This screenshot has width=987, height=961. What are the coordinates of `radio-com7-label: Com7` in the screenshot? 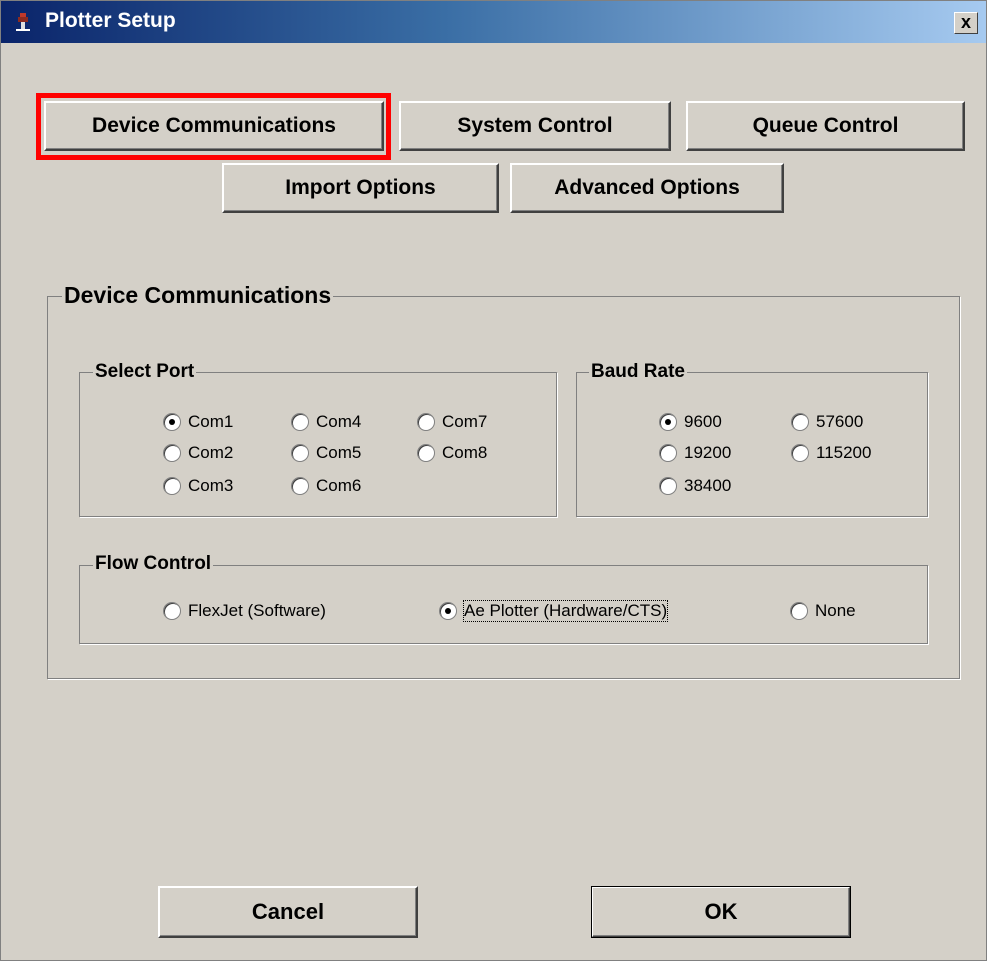 It's located at (465, 421).